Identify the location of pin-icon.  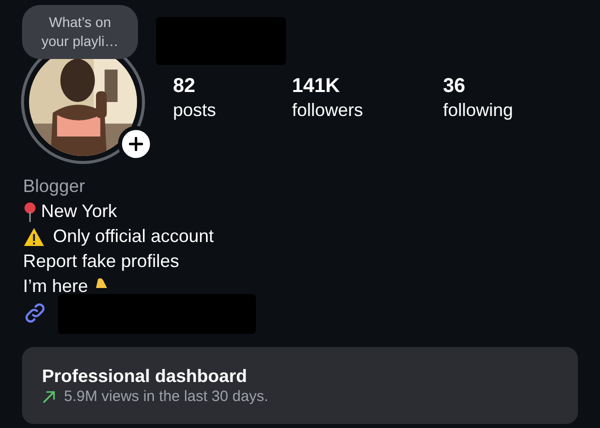
(30, 212).